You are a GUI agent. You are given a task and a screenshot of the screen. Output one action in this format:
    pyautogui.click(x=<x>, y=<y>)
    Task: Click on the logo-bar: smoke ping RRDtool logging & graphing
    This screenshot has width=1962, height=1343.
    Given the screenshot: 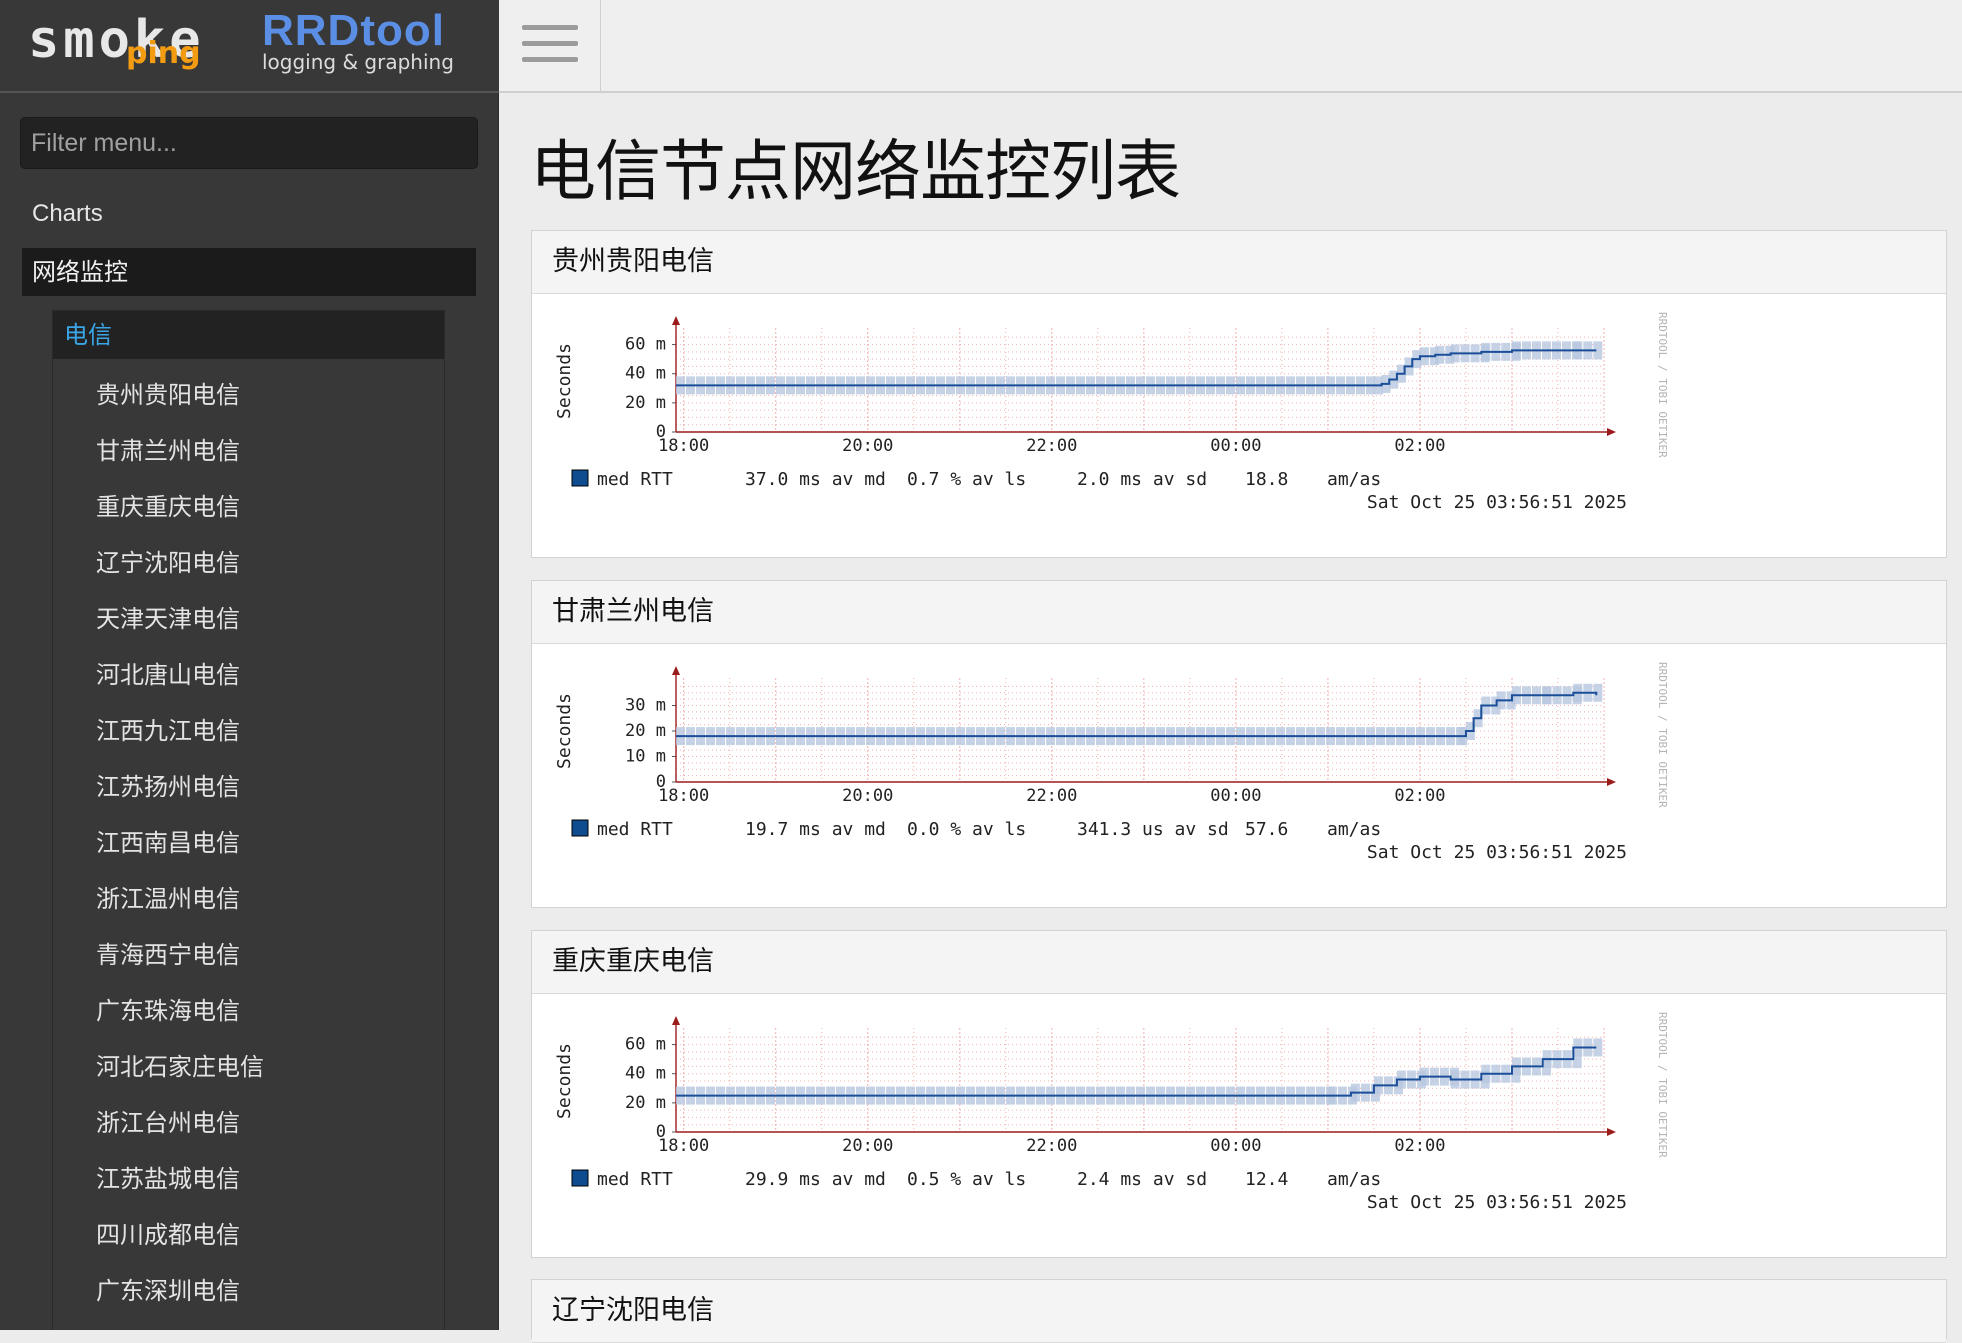 What is the action you would take?
    pyautogui.click(x=249, y=46)
    